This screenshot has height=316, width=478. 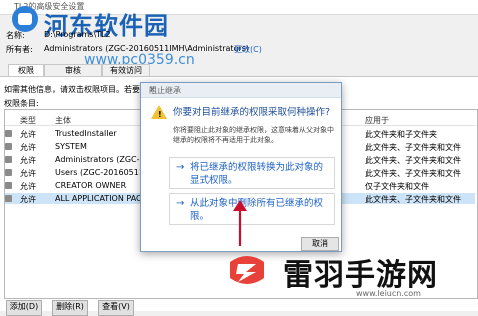 What do you see at coordinates (70, 308) in the screenshot?
I see `remove-button: 删除(R)` at bounding box center [70, 308].